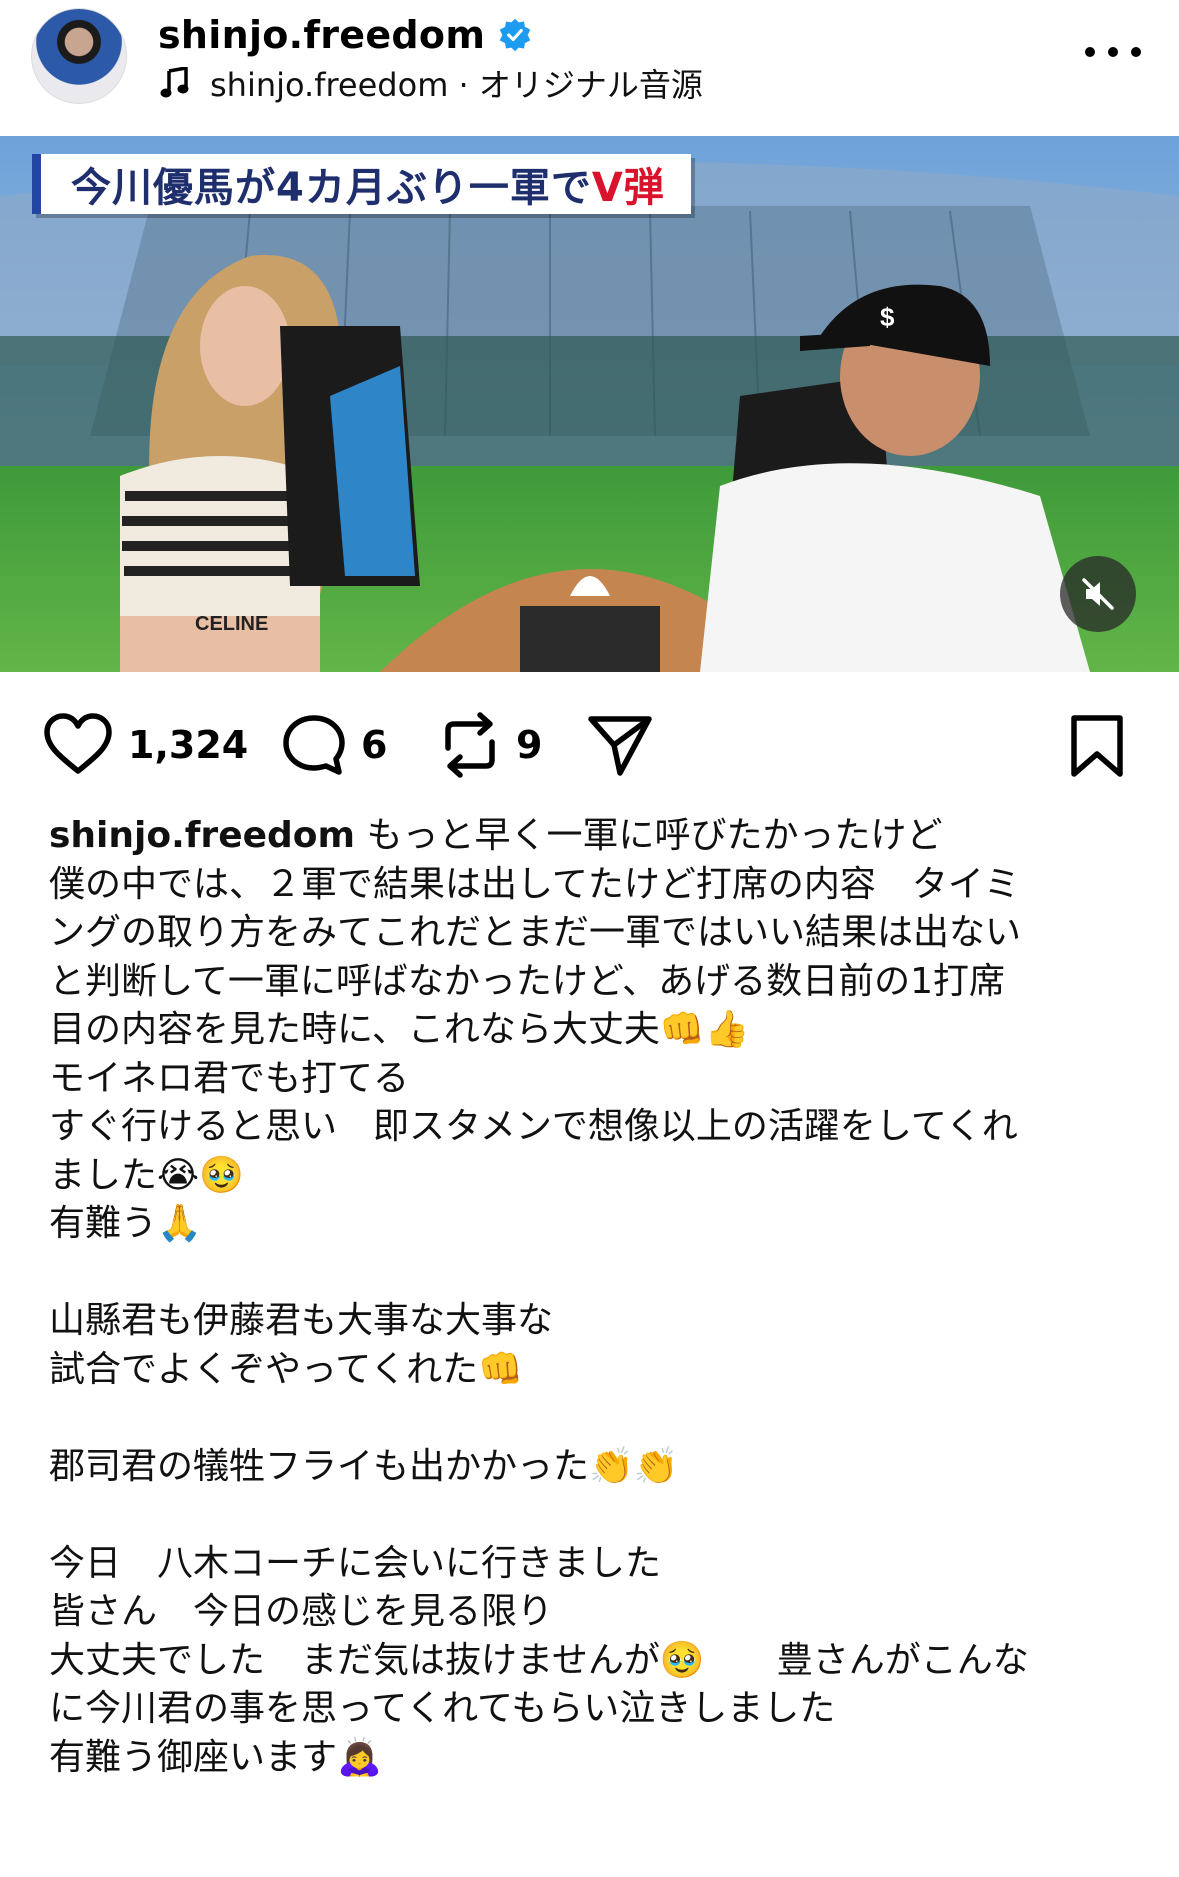  Describe the element at coordinates (374, 745) in the screenshot. I see `comment-count: 6` at that location.